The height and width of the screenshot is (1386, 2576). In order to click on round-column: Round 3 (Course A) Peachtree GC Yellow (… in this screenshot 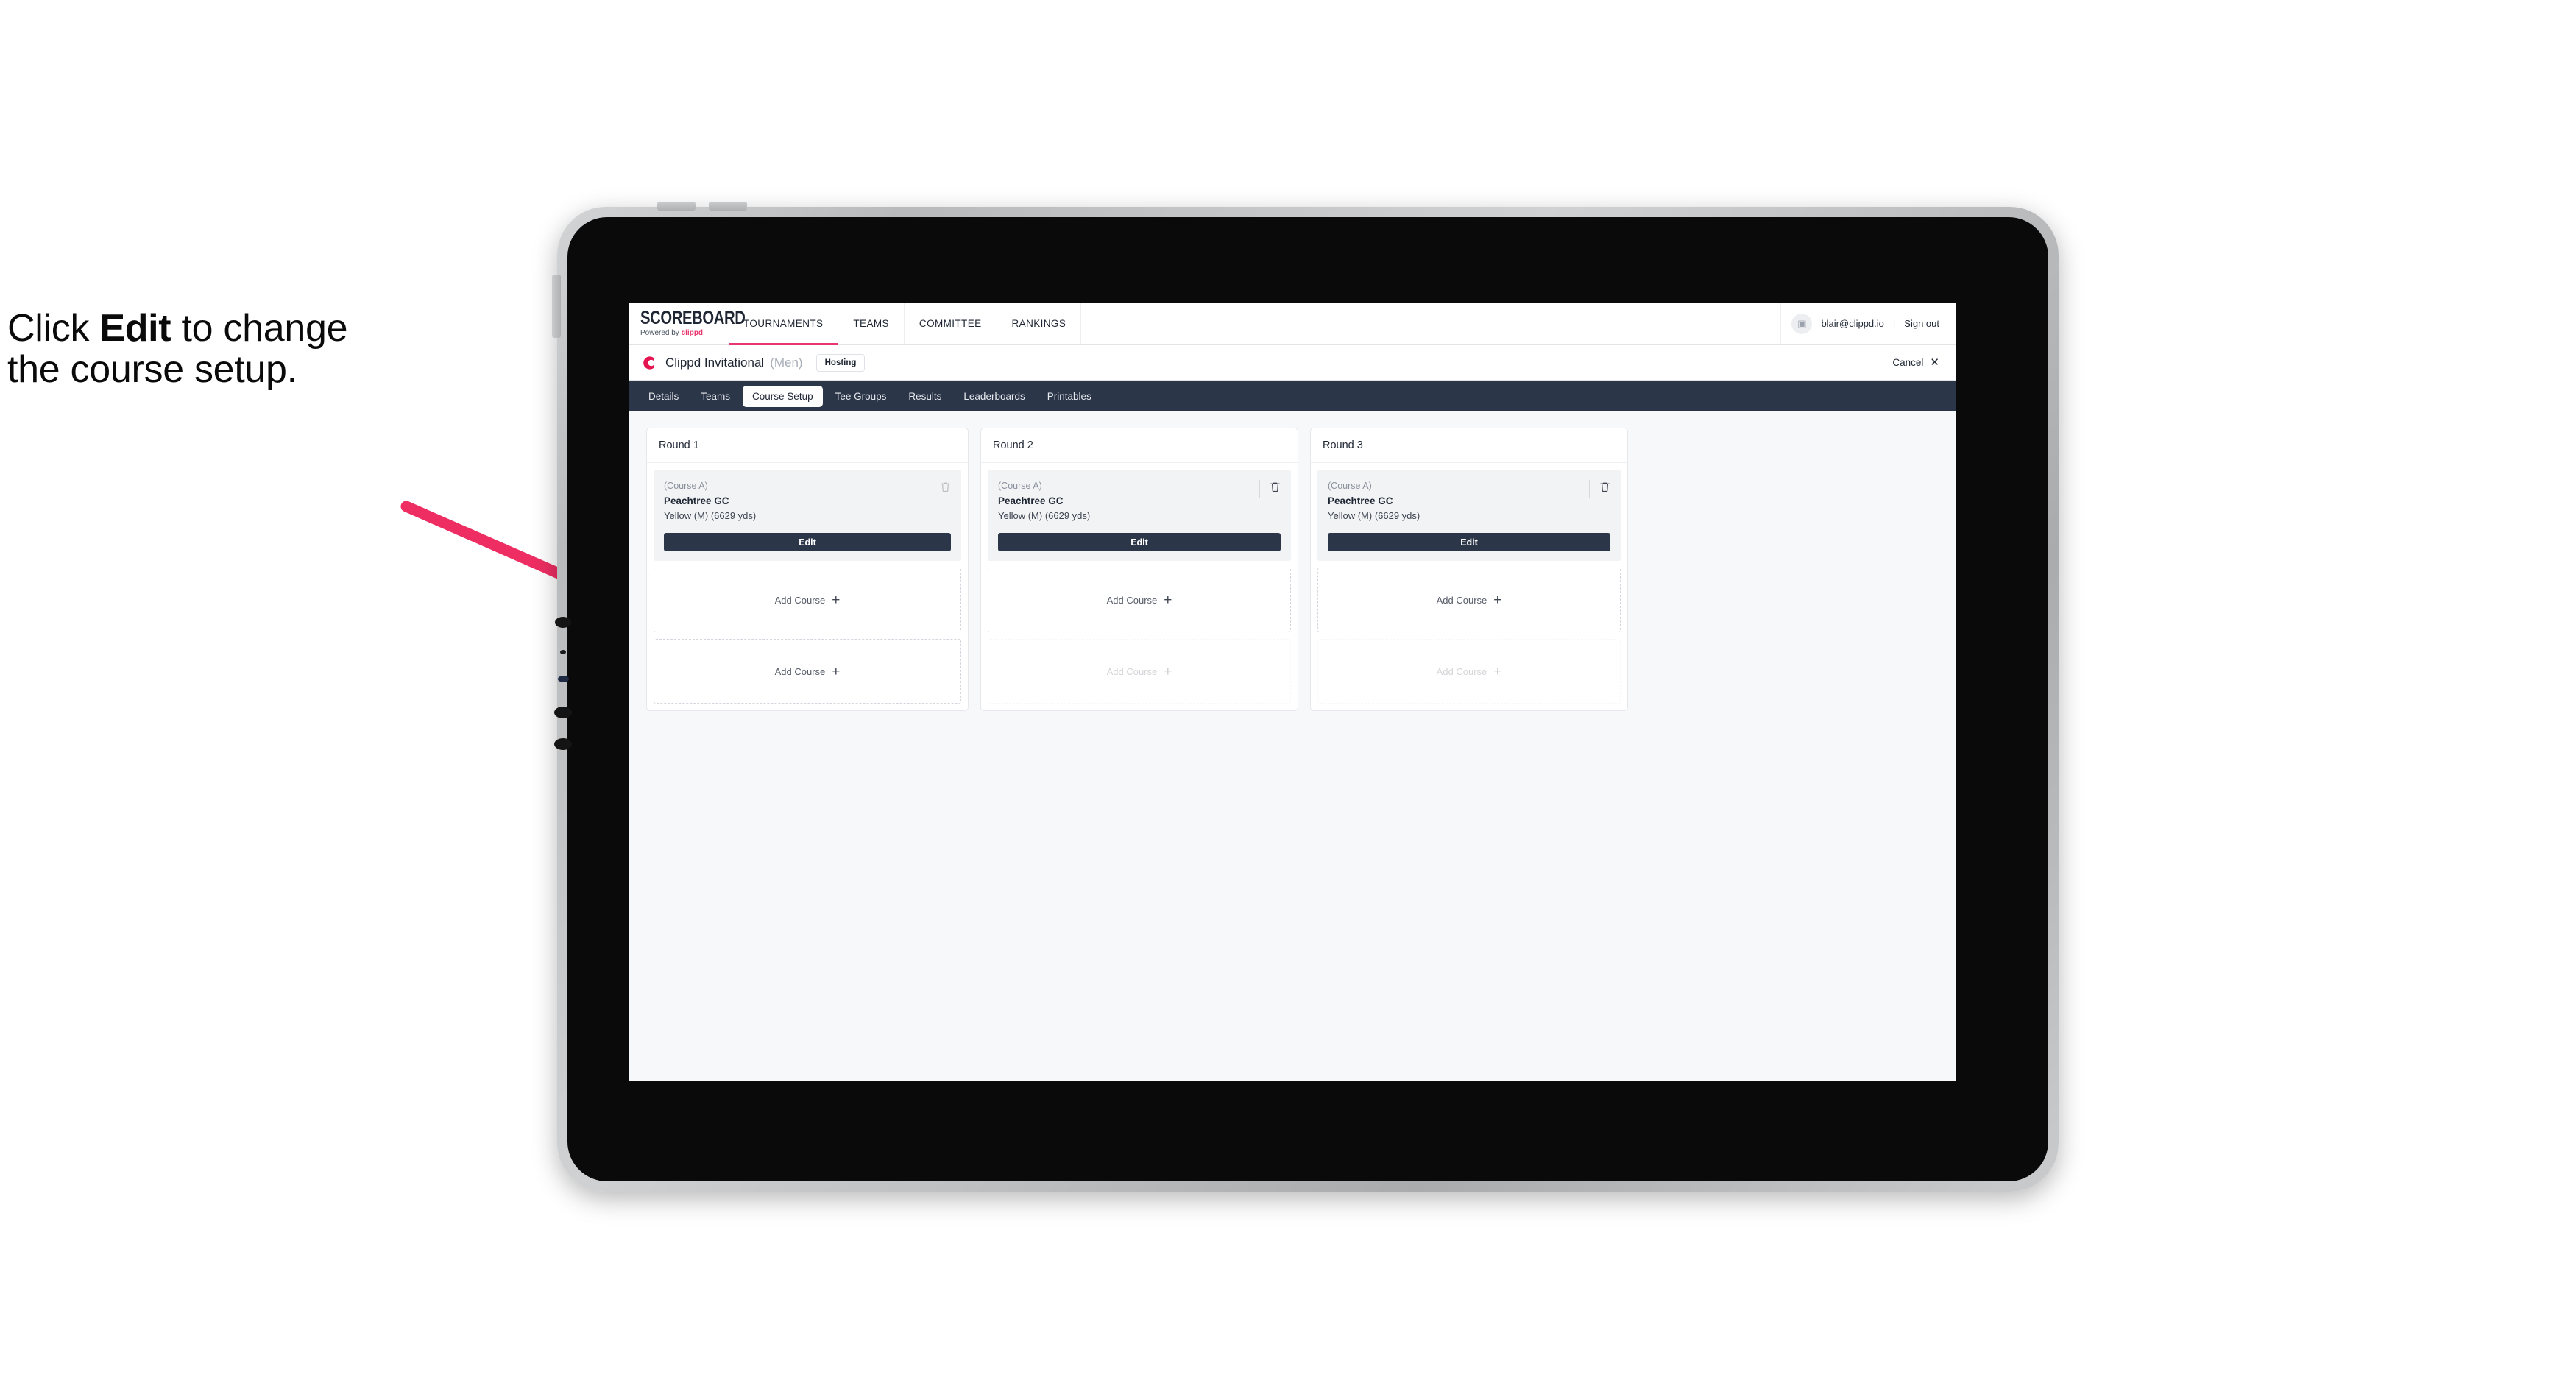, I will do `click(1469, 570)`.